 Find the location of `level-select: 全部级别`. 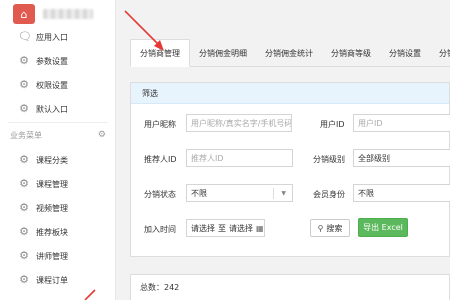

level-select: 全部级别 is located at coordinates (401, 158).